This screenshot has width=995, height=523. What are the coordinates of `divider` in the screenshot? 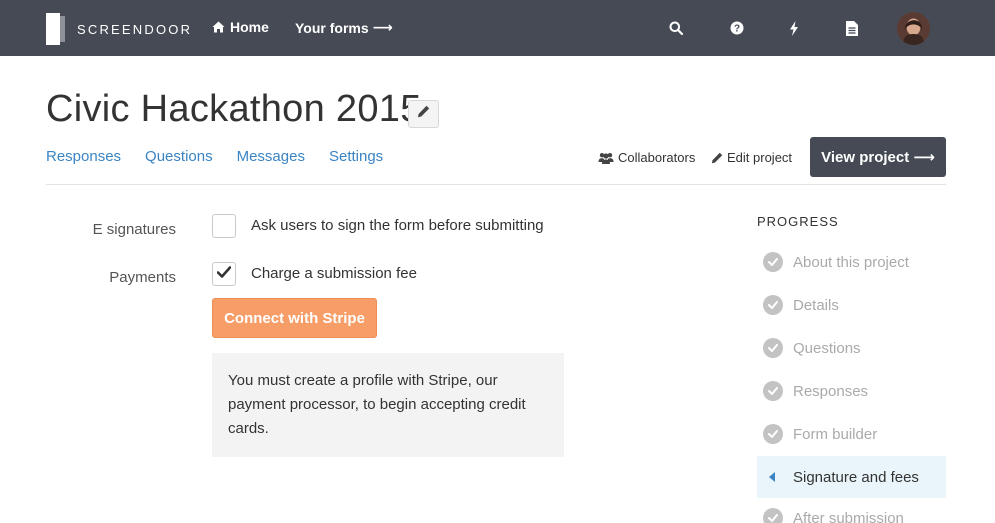 It's located at (496, 184).